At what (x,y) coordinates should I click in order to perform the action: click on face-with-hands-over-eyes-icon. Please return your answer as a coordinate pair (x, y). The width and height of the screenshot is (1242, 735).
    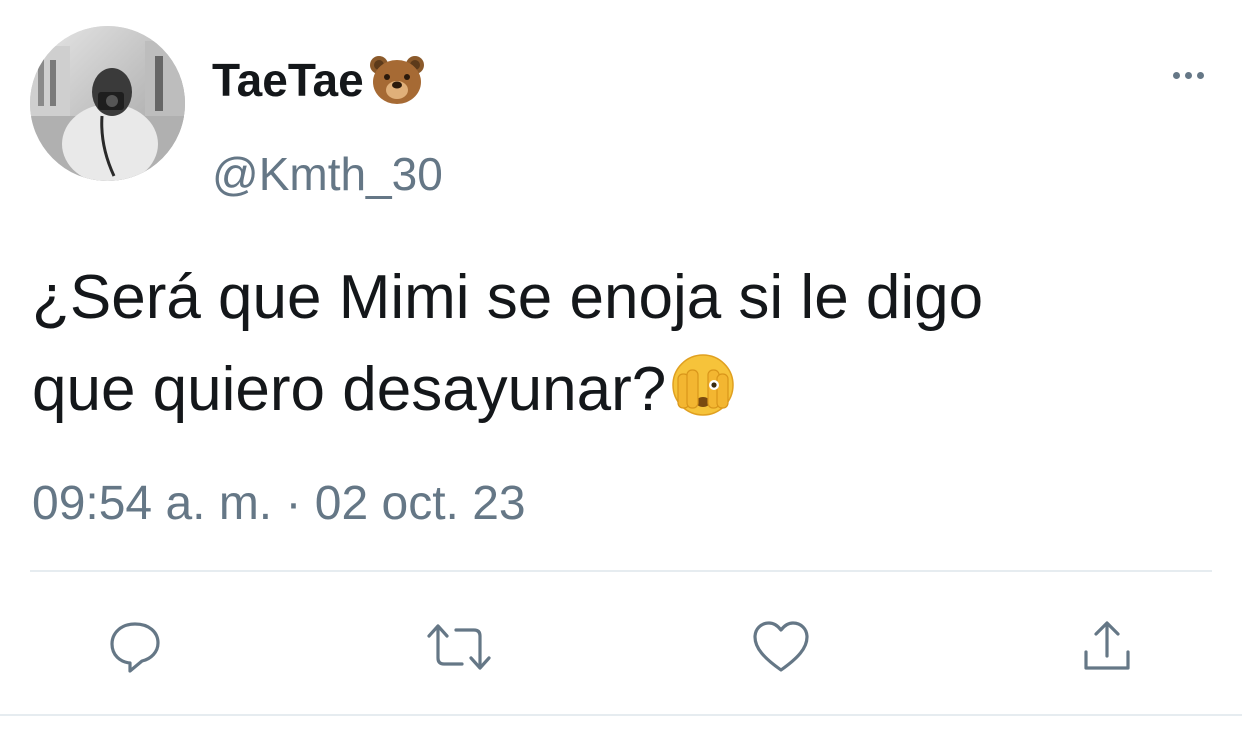
    Looking at the image, I should click on (703, 385).